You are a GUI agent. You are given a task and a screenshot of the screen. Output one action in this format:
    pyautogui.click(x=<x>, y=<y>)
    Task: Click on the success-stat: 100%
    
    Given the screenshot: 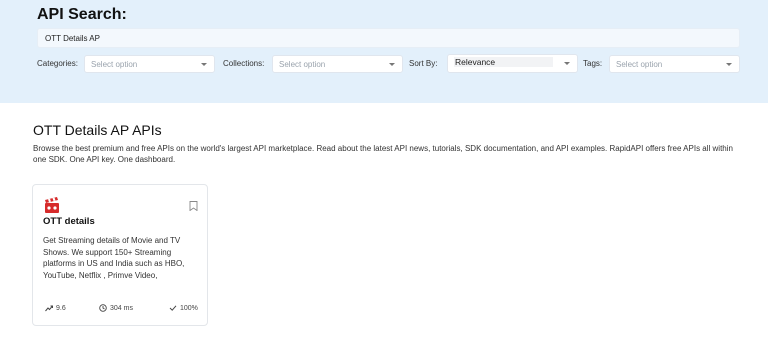 What is the action you would take?
    pyautogui.click(x=183, y=308)
    